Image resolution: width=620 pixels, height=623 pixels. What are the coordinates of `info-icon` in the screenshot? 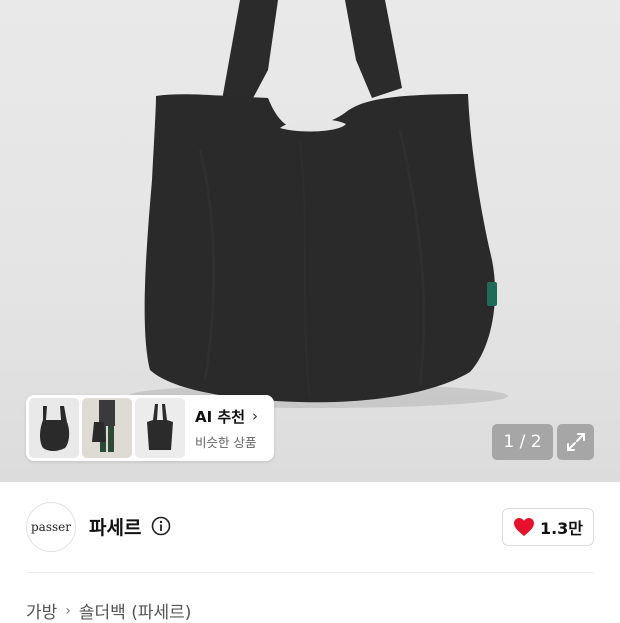 It's located at (161, 526).